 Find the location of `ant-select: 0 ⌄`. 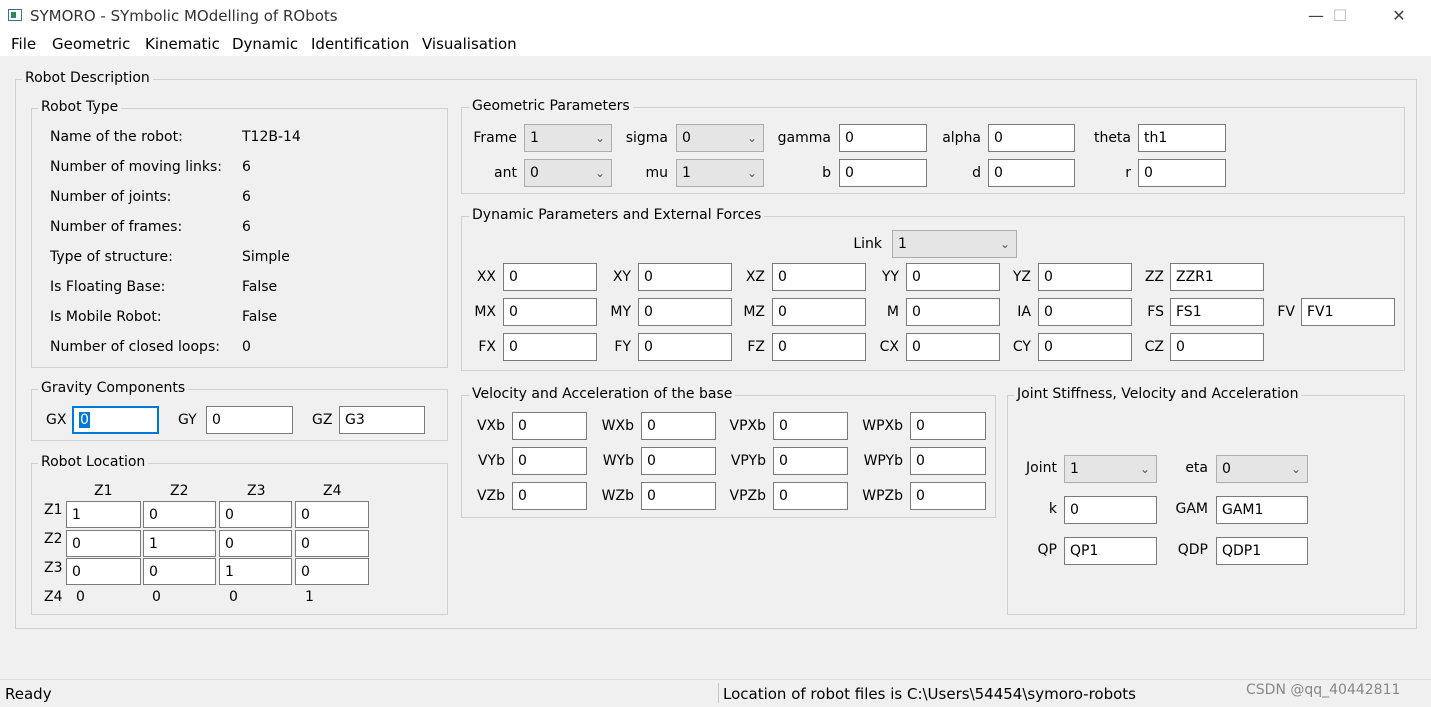

ant-select: 0 ⌄ is located at coordinates (568, 173).